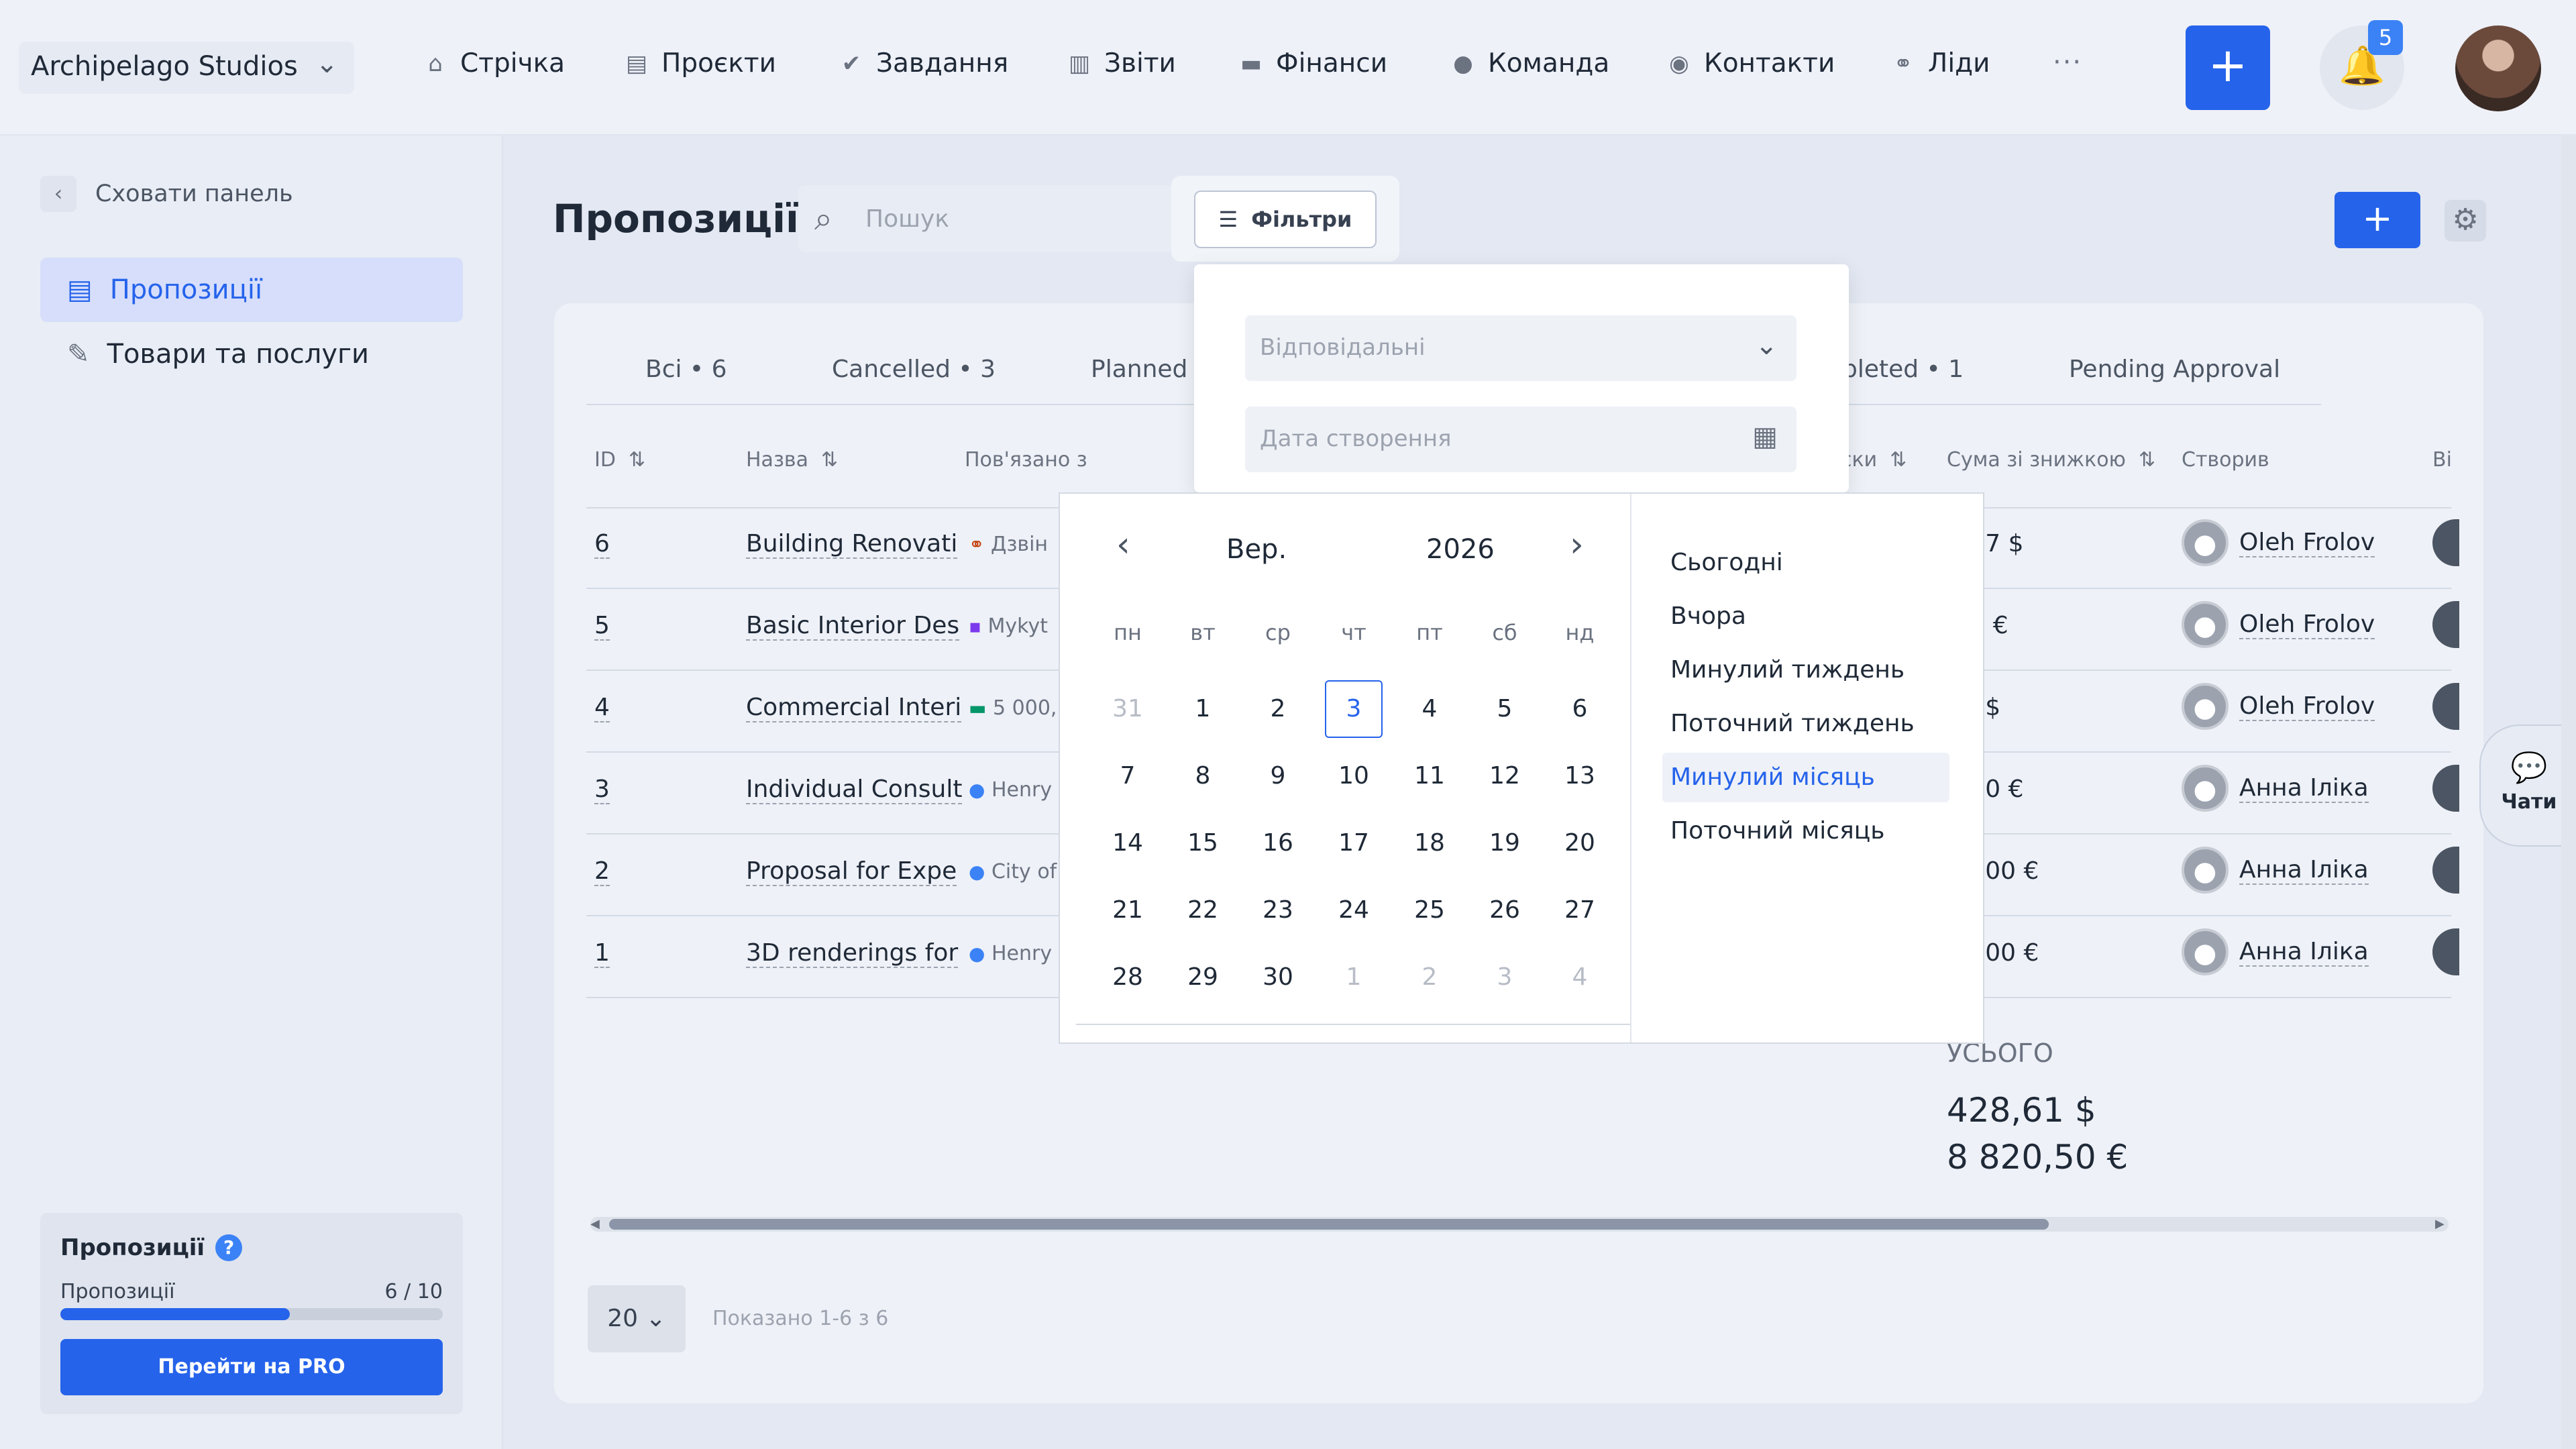  What do you see at coordinates (1354, 843) in the screenshot?
I see `calendar-day: 17` at bounding box center [1354, 843].